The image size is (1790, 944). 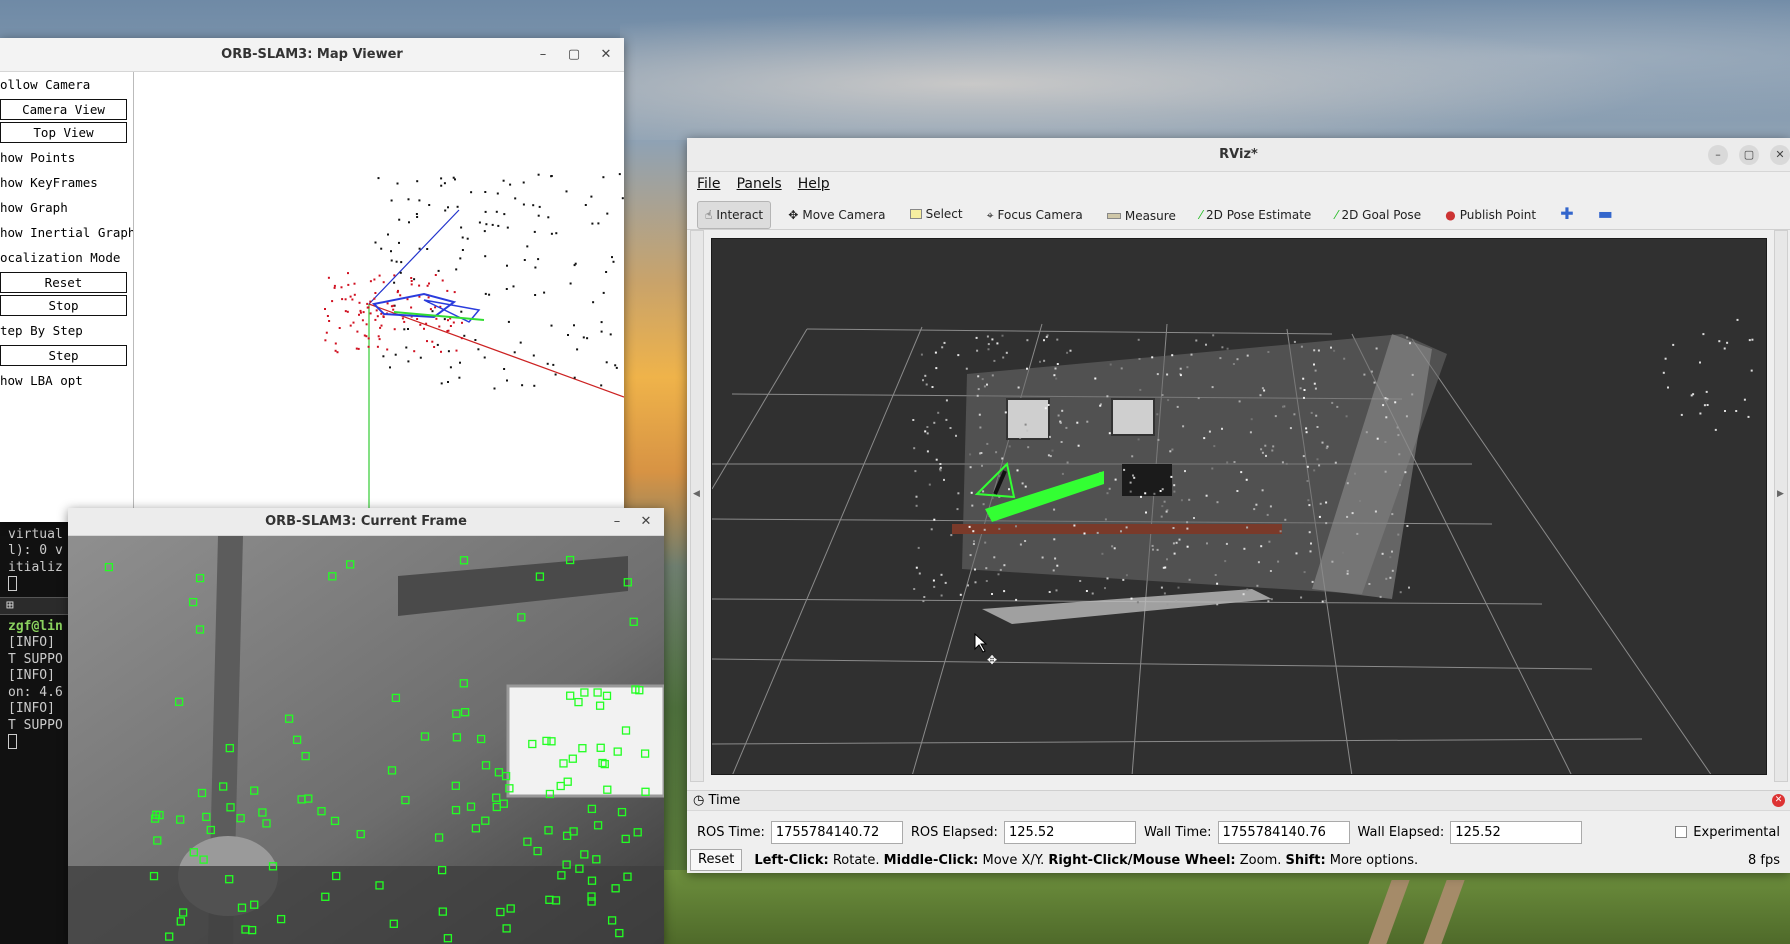 I want to click on current-frame-titlebar: ORB-SLAM3: Current Frame – ✕, so click(x=366, y=522).